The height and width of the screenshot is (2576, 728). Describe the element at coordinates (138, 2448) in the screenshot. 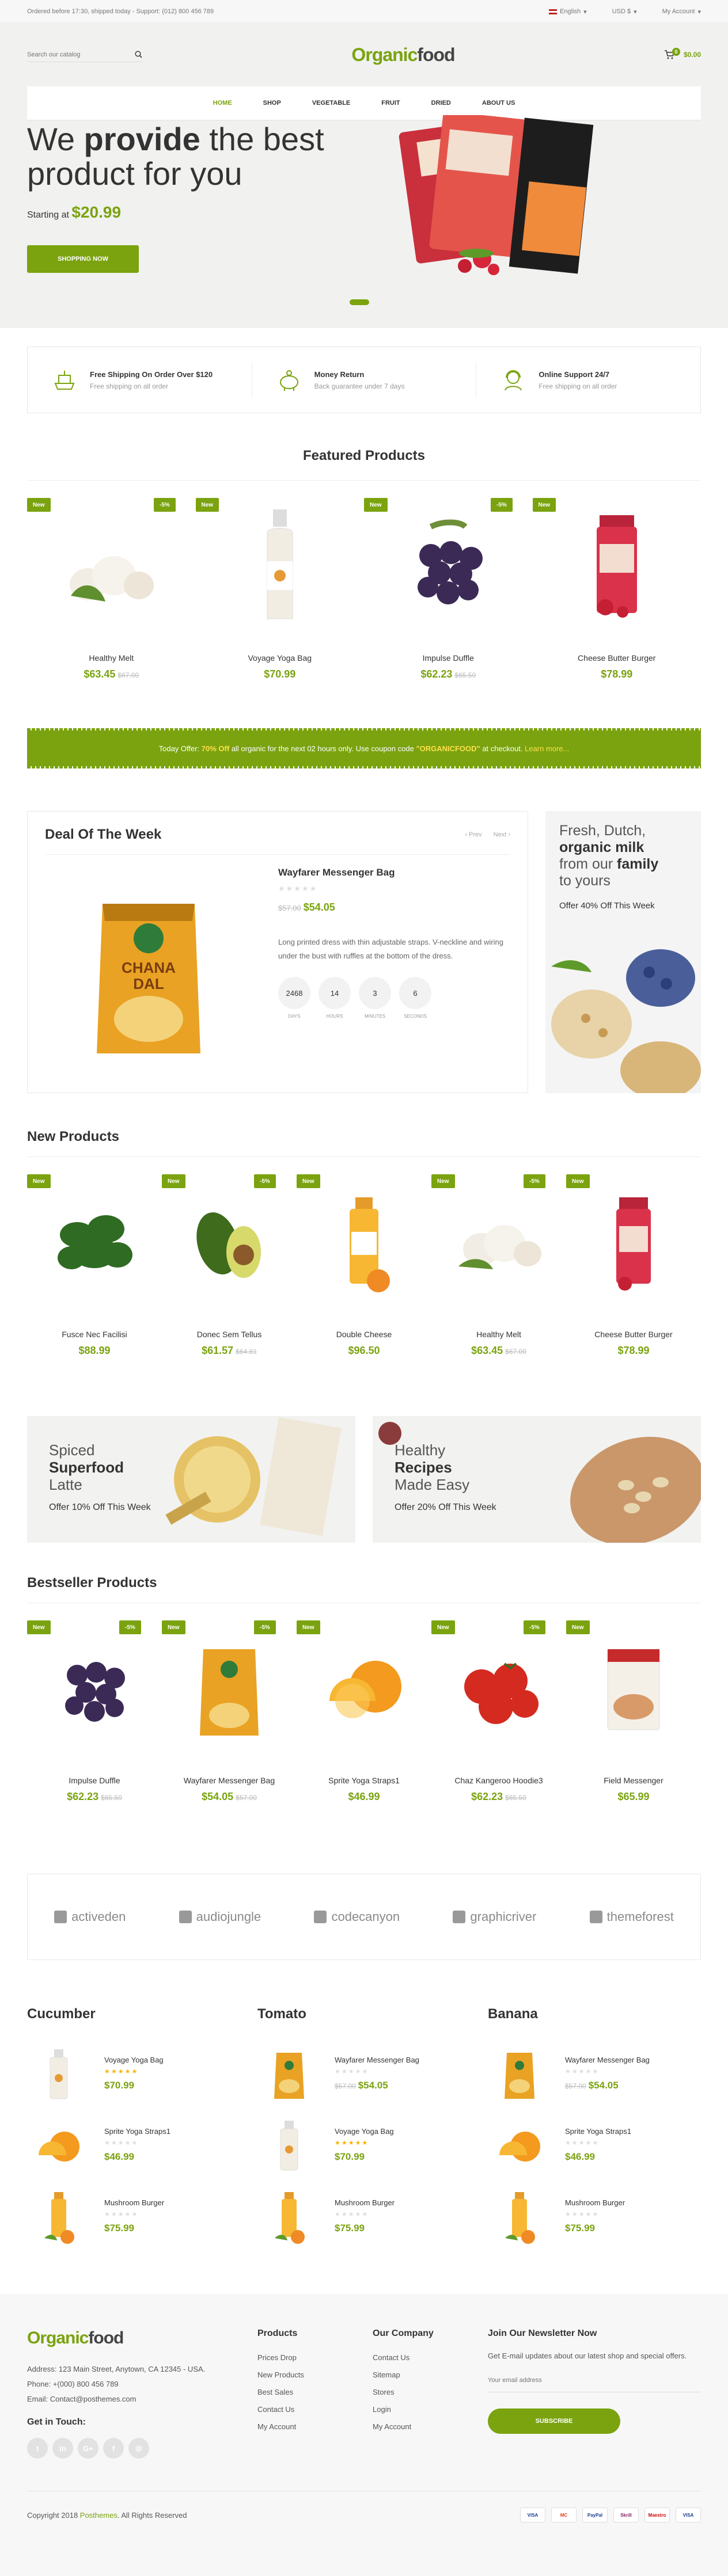

I see `instagram-icon: ◎` at that location.